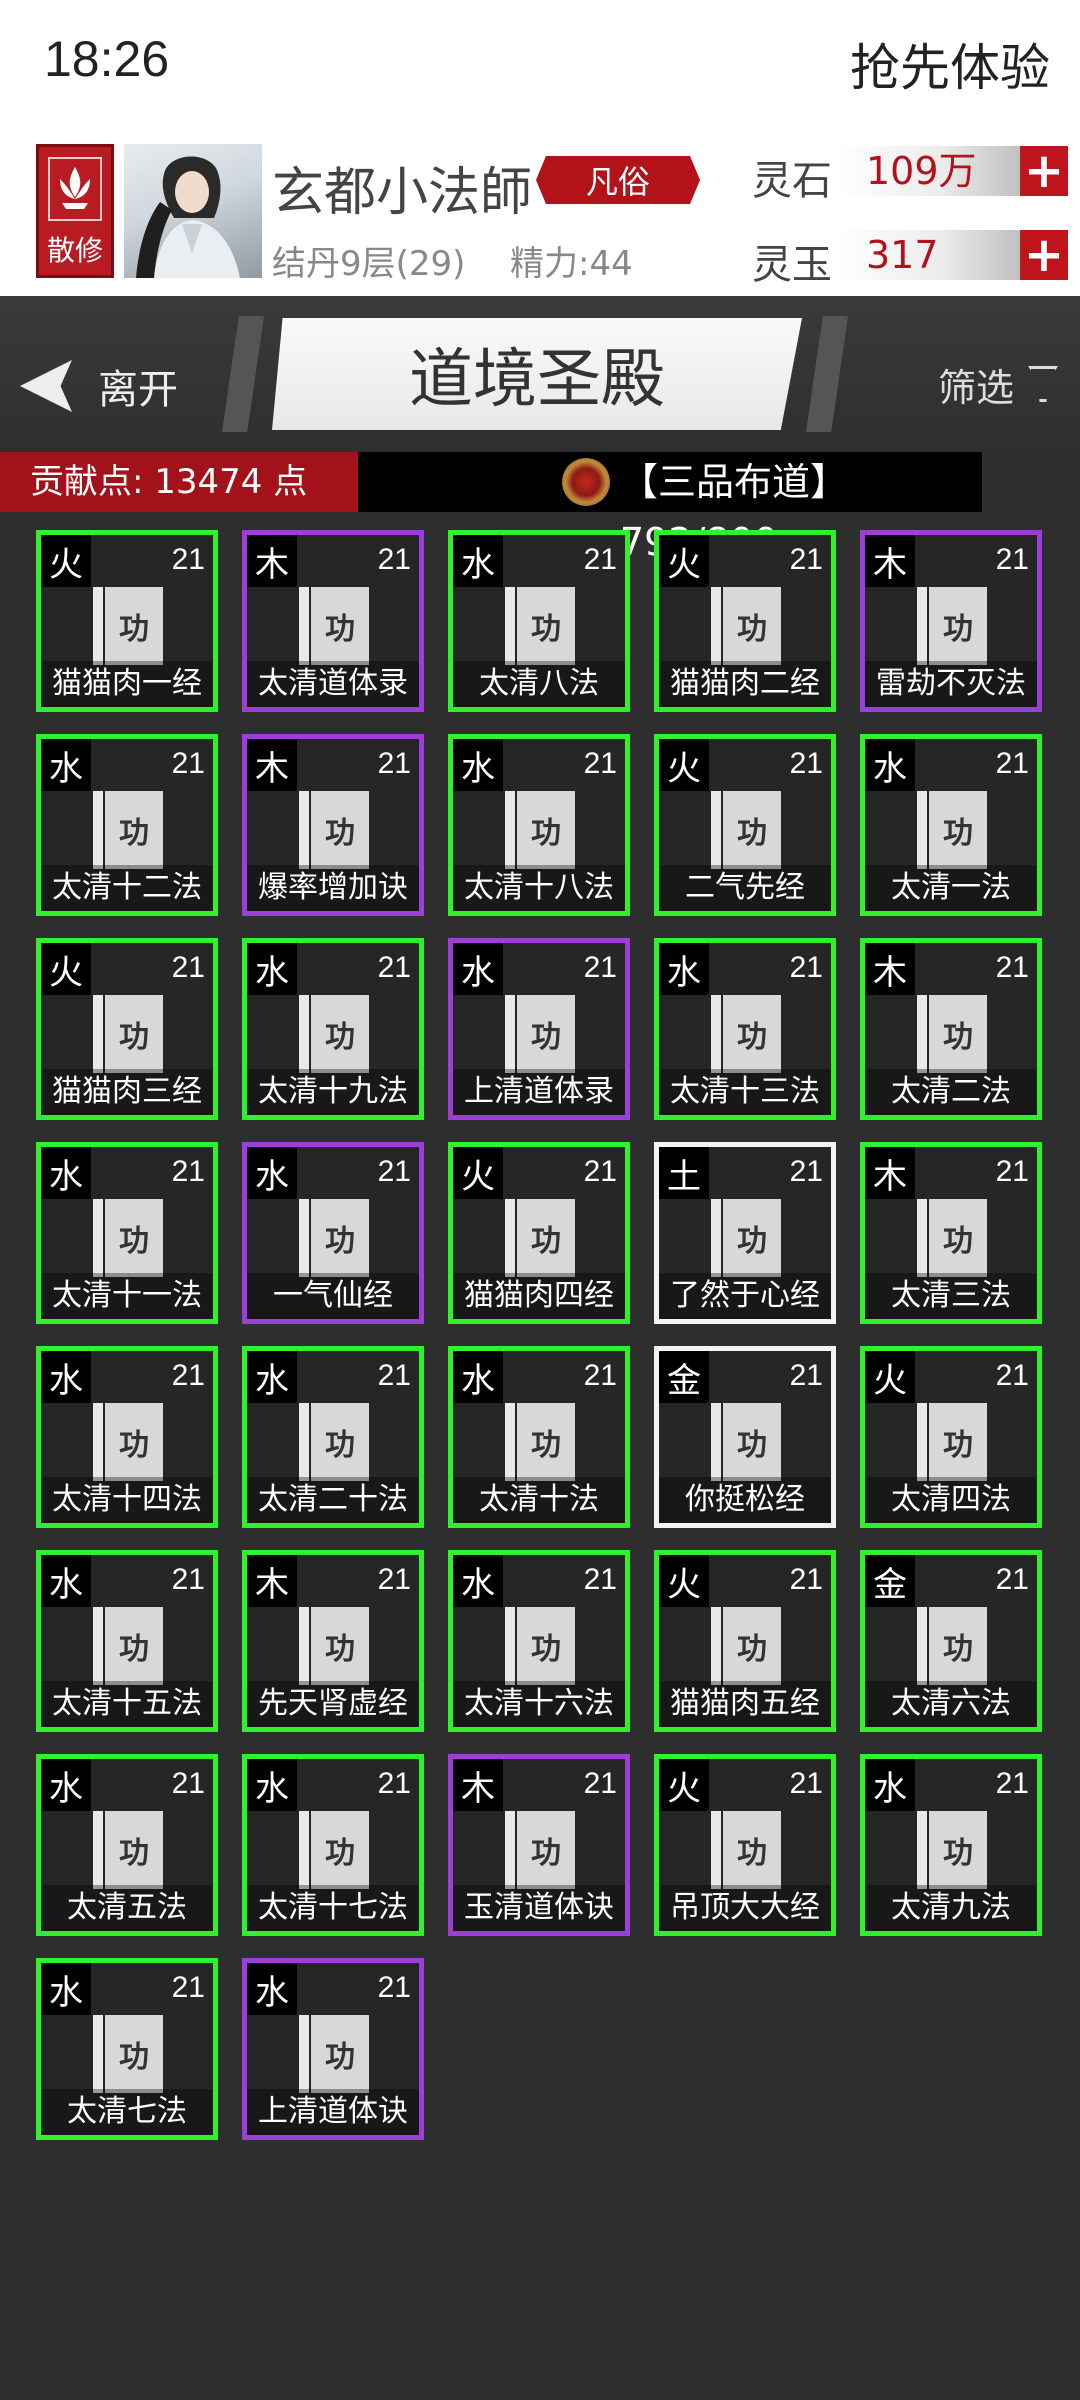 The width and height of the screenshot is (1080, 2400). Describe the element at coordinates (951, 825) in the screenshot. I see `skill-card: 水 21 功太清一法` at that location.